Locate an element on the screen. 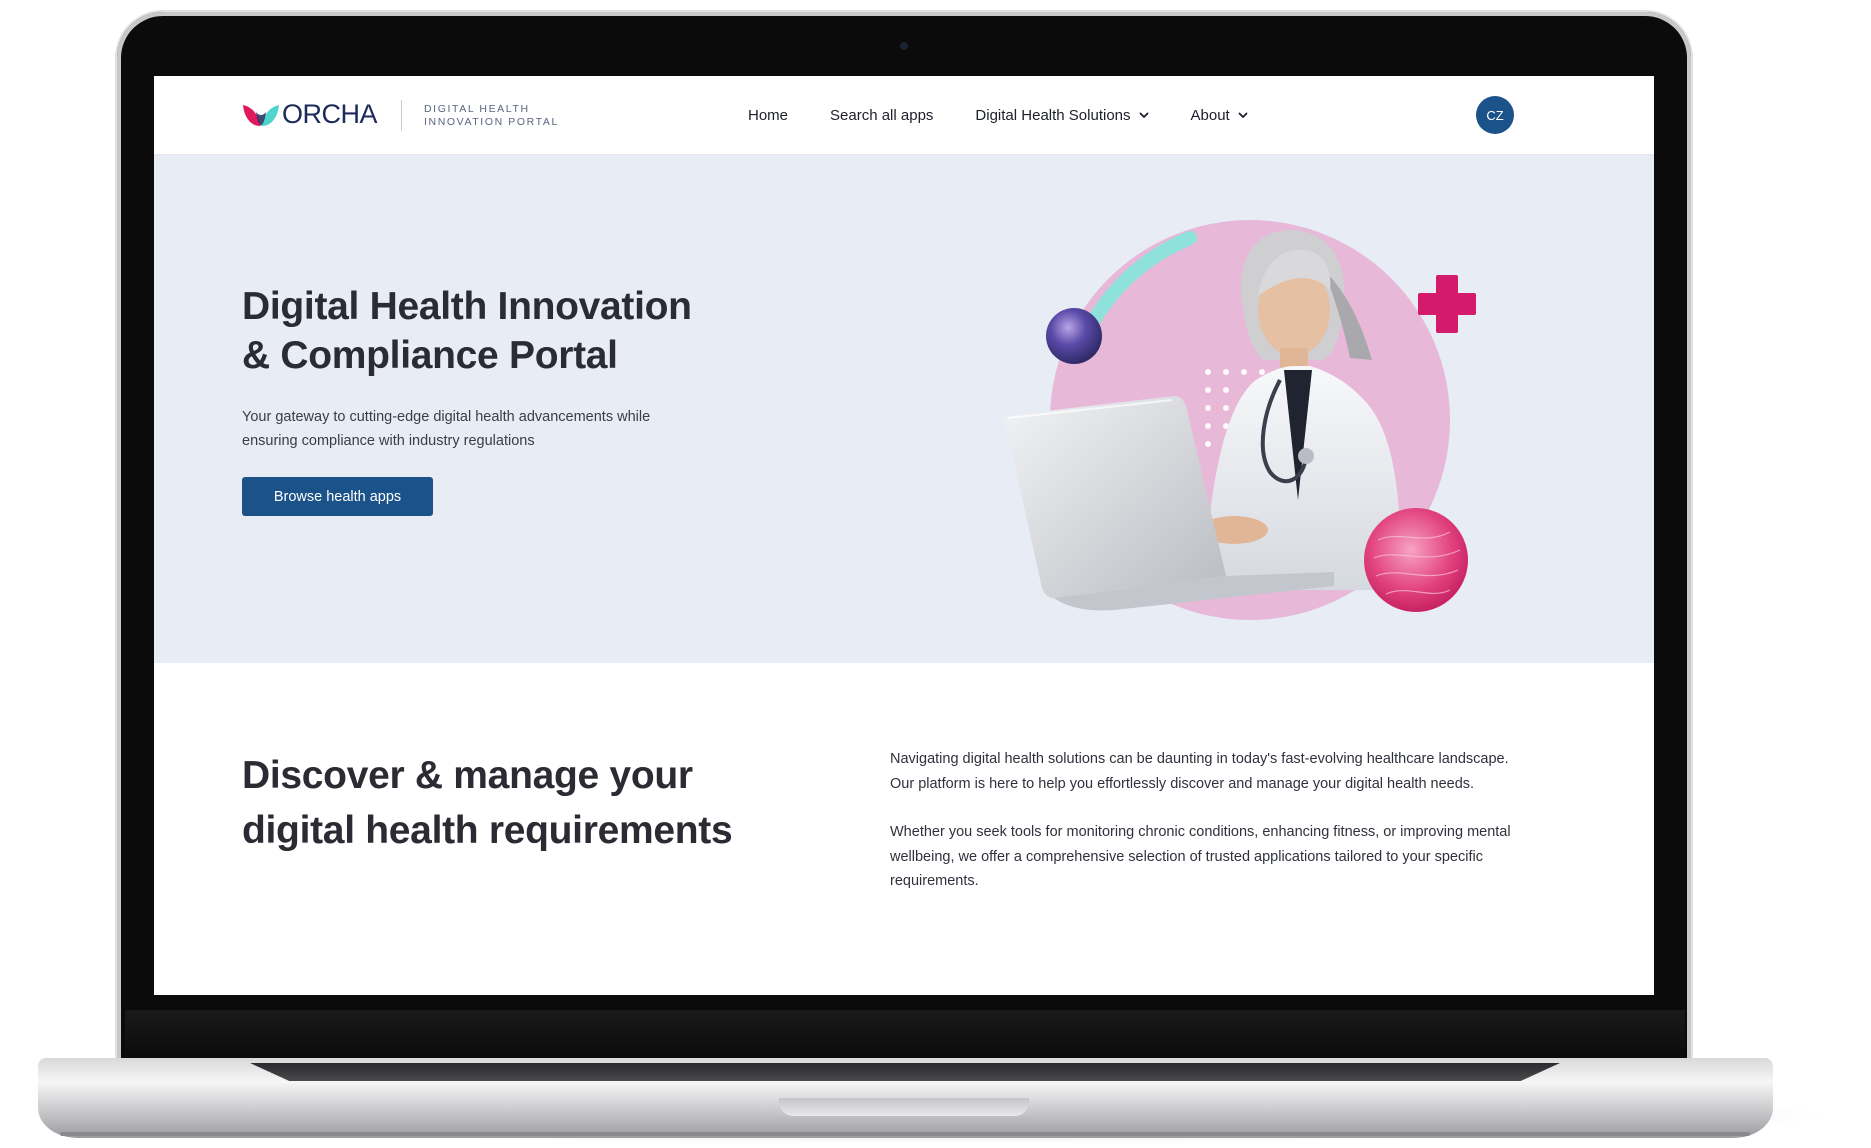 Image resolution: width=1871 pixels, height=1148 pixels. logo-divider is located at coordinates (401, 115).